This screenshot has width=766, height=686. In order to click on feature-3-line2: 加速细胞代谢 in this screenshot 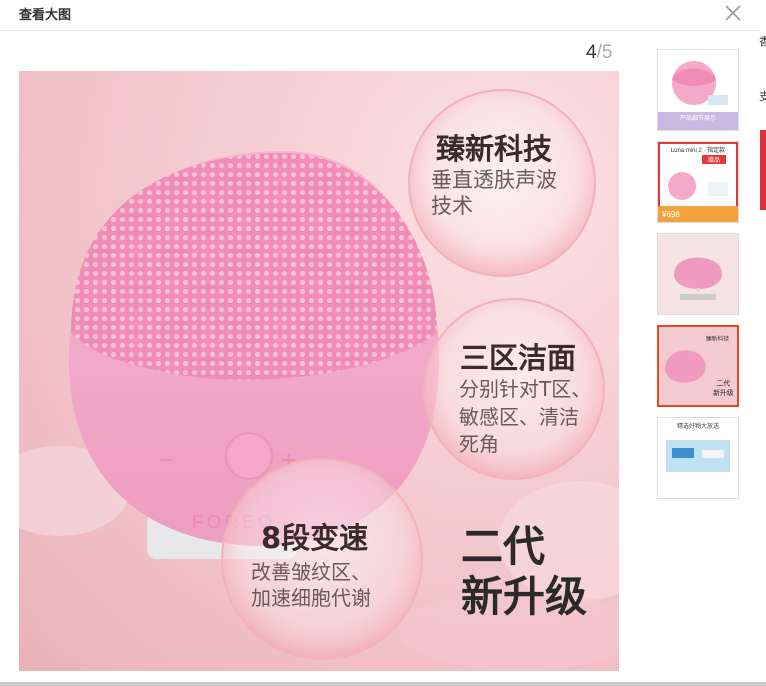, I will do `click(311, 598)`.